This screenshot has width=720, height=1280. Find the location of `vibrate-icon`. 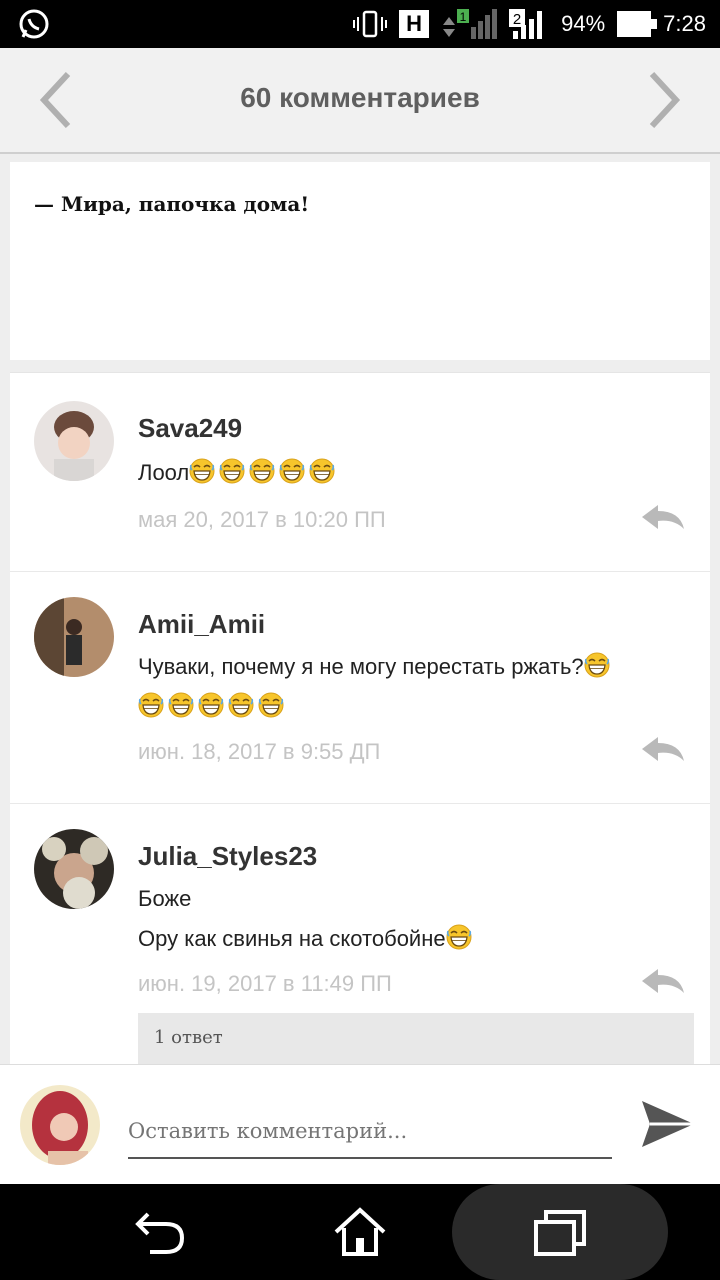

vibrate-icon is located at coordinates (370, 24).